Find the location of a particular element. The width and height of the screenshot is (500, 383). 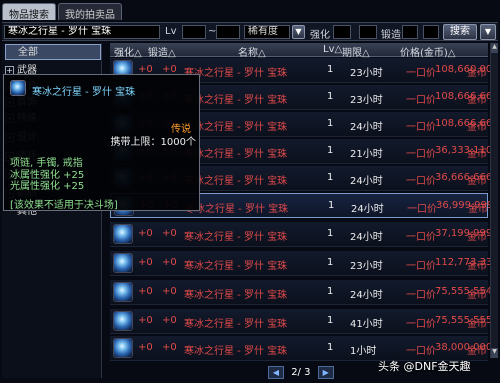

search-bar: 寒冰之行星 - 罗什 宝珠 Lv ~ 稀有度 ▼ 强化 锻造 搜索 ▼ is located at coordinates (250, 31).